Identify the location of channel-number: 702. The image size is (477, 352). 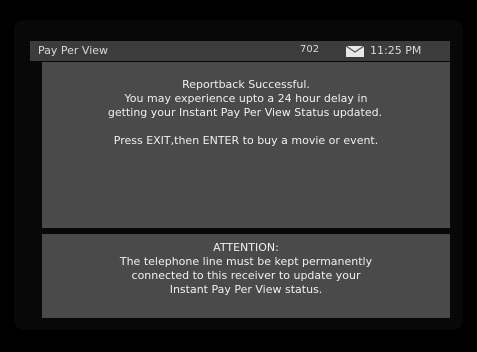
(310, 49).